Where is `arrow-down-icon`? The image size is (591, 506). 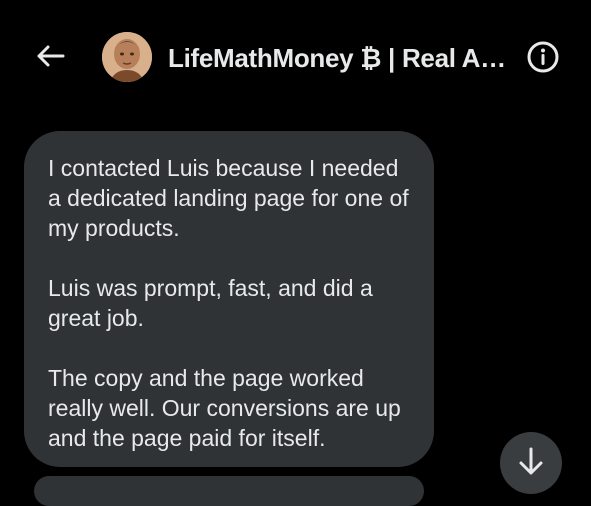
arrow-down-icon is located at coordinates (531, 461).